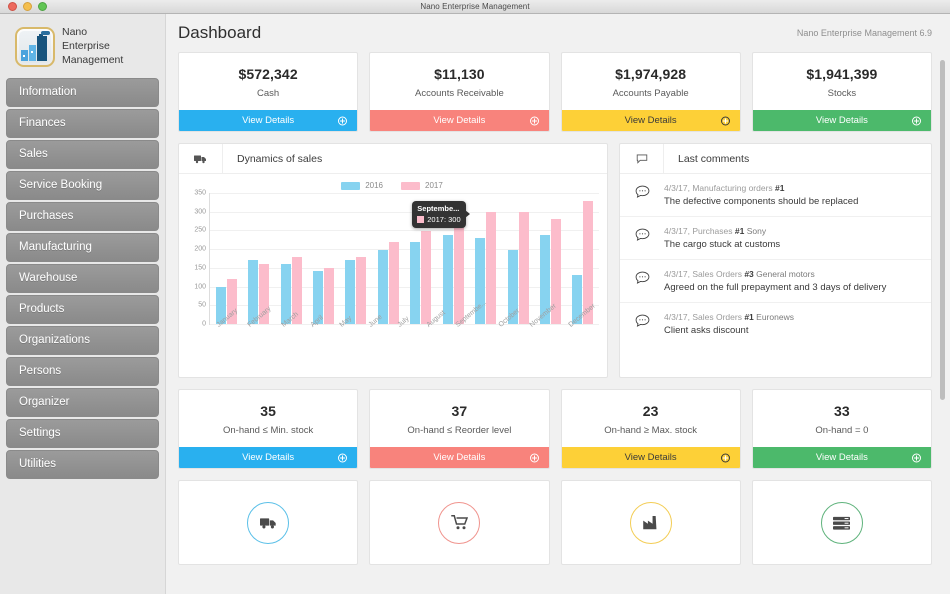 This screenshot has width=950, height=594. I want to click on sidebar-item-information: Information, so click(82, 92).